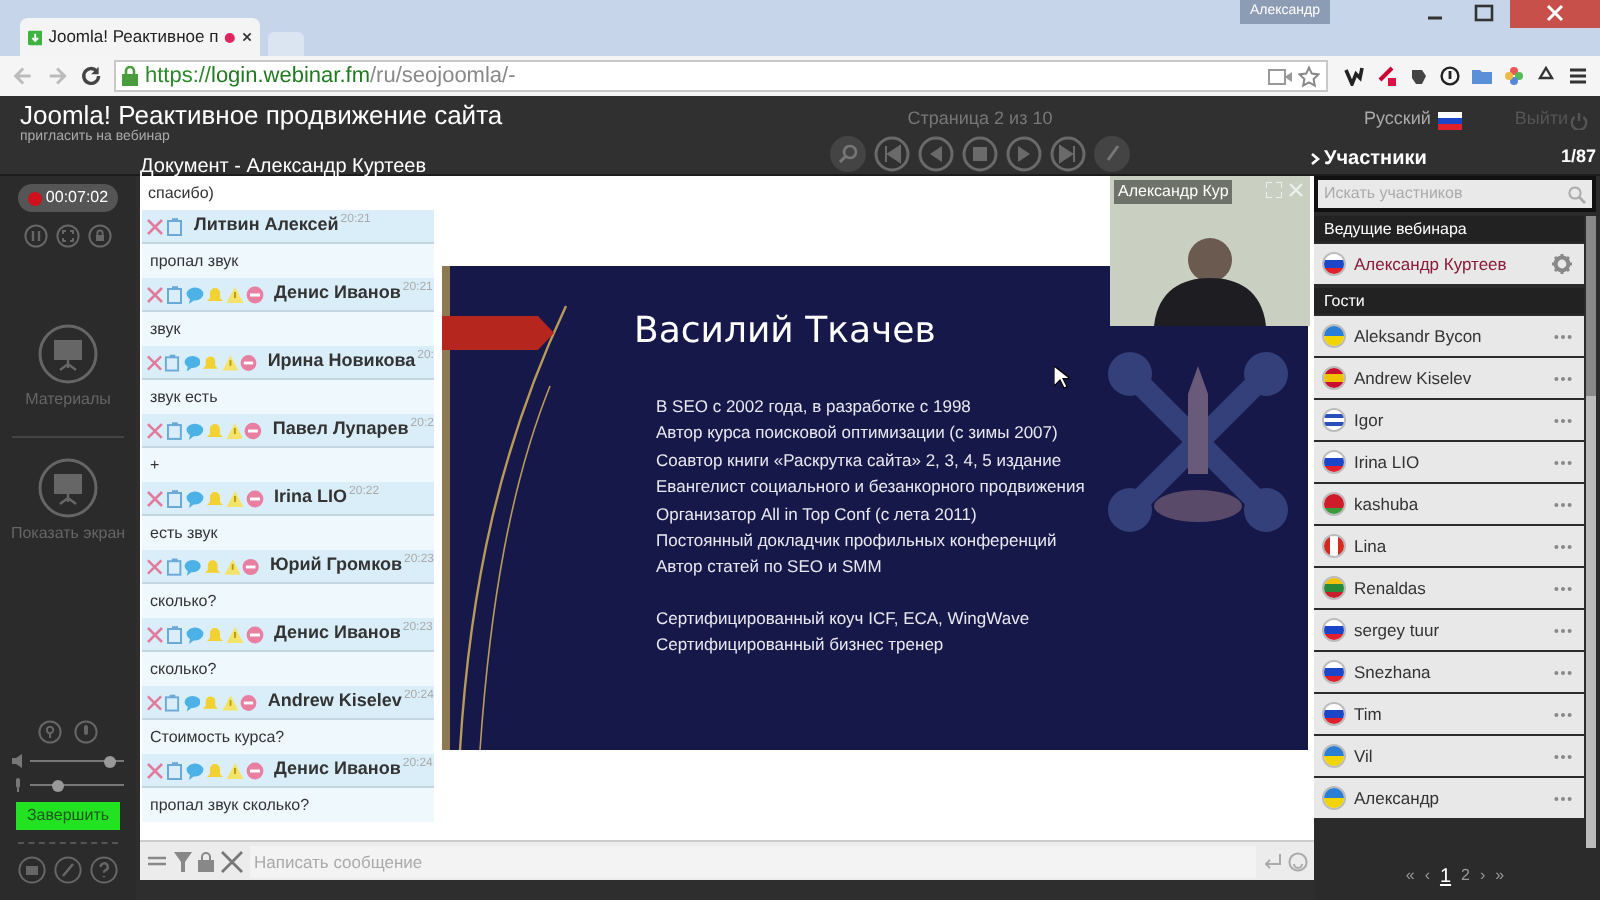  I want to click on participant-row: Igor, so click(1449, 420).